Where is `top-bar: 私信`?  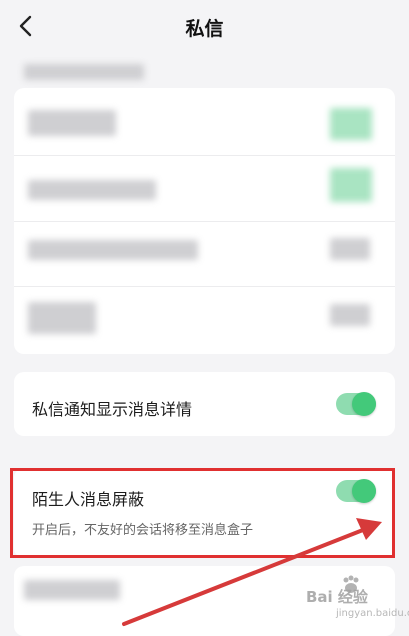 top-bar: 私信 is located at coordinates (204, 26).